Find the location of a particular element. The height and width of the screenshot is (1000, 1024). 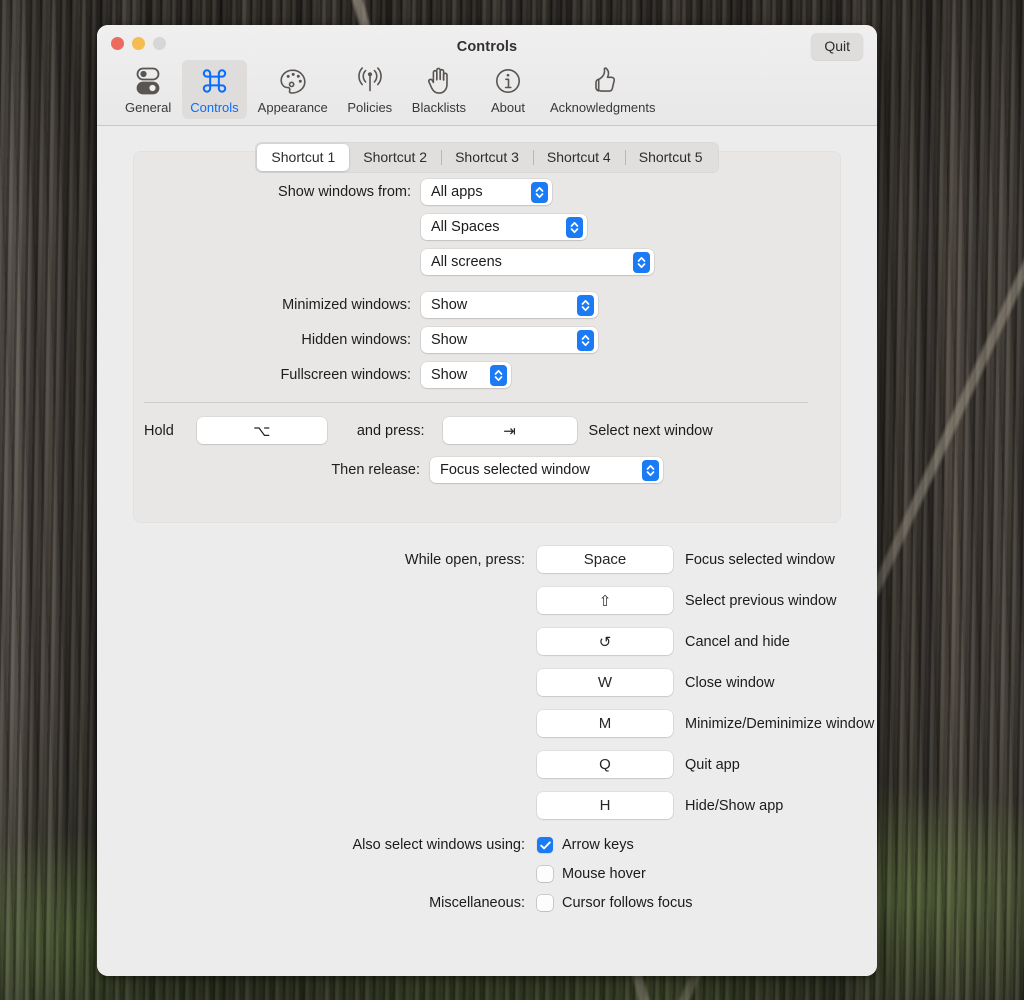

while-open-desc: Hide/Show app is located at coordinates (734, 805).